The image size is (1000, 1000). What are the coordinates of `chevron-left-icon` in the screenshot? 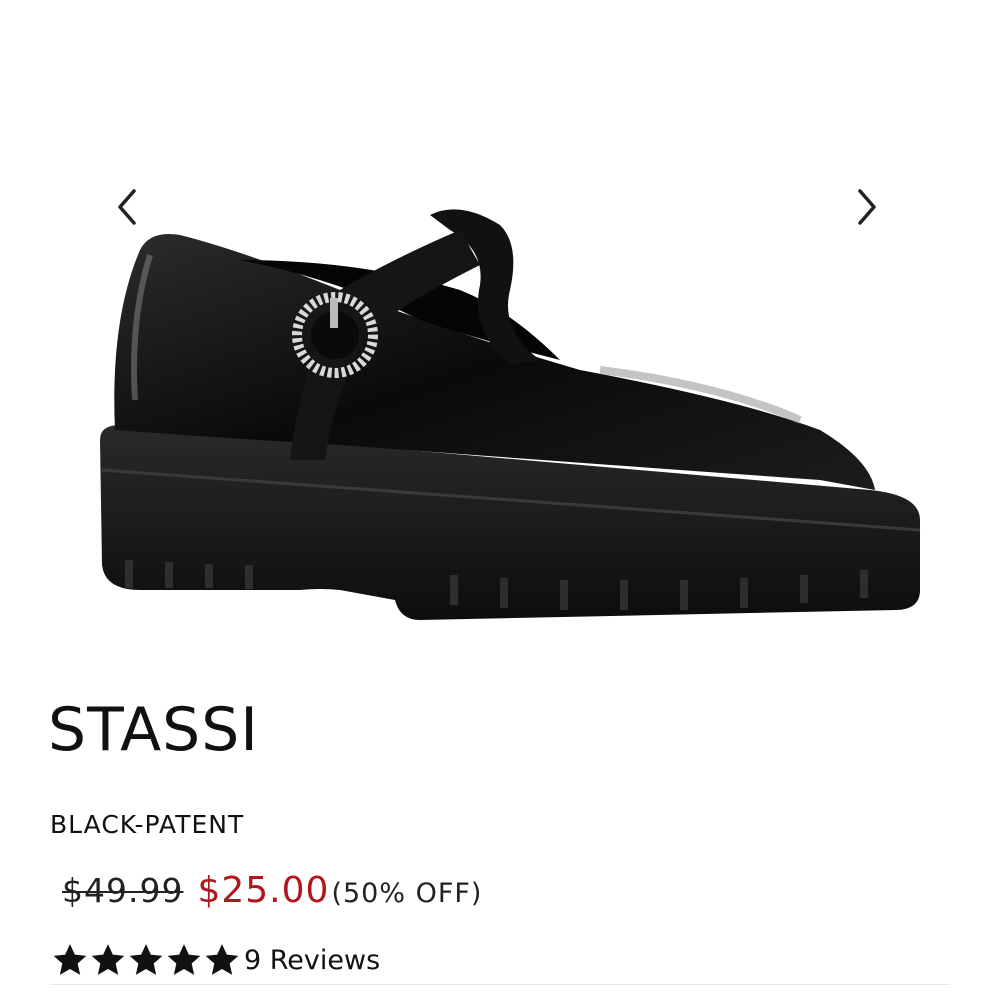 It's located at (127, 207).